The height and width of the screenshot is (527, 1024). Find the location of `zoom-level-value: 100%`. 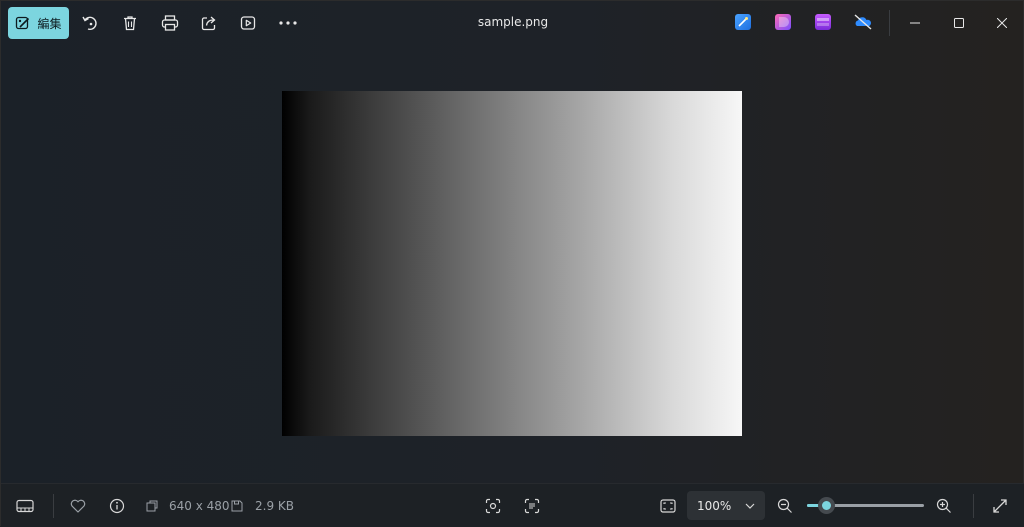

zoom-level-value: 100% is located at coordinates (714, 505).